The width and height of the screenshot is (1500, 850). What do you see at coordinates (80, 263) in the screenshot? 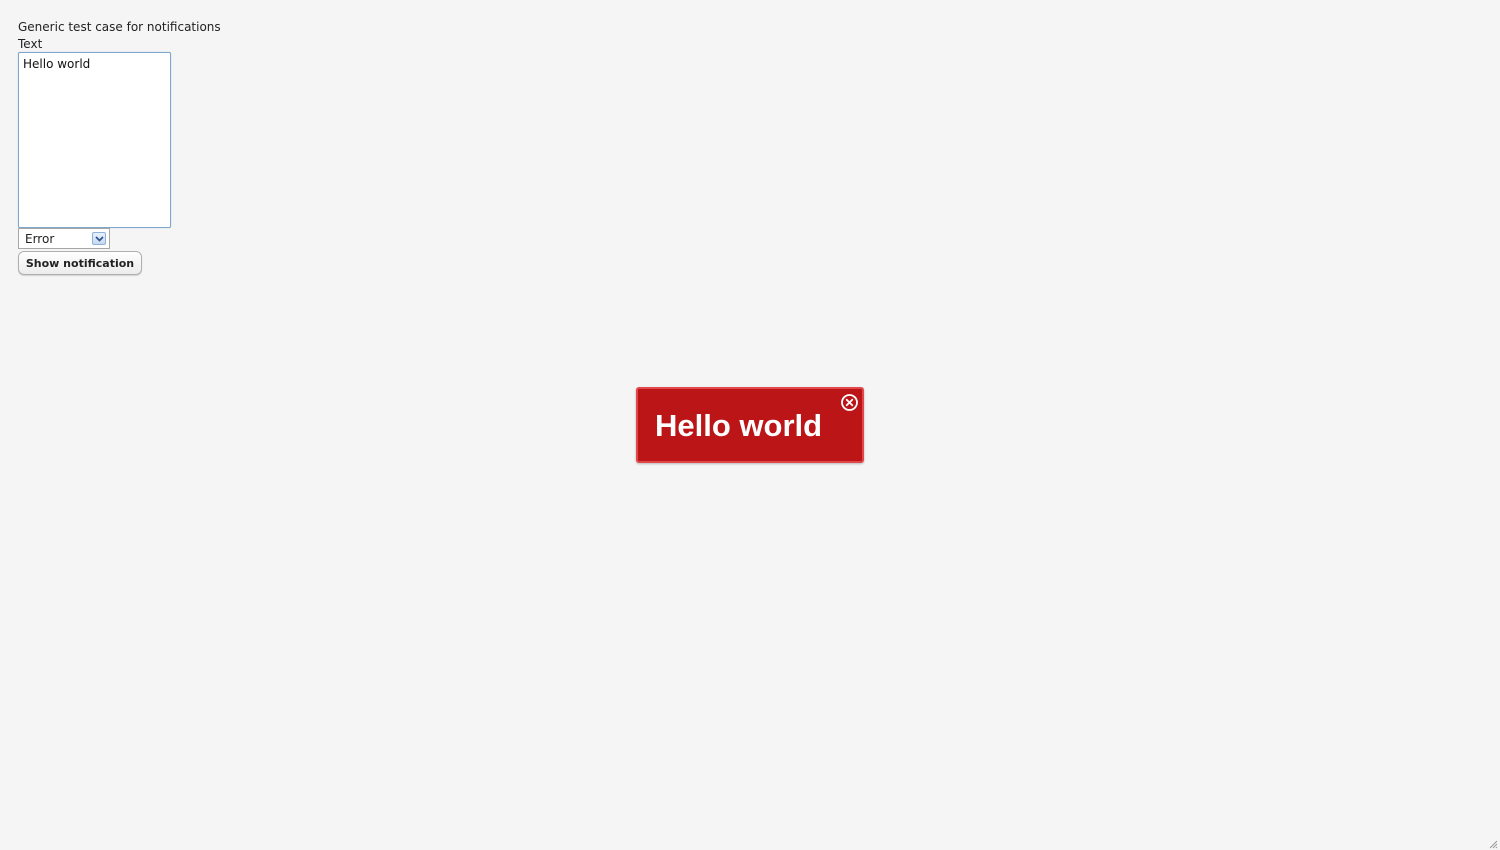
I see `show-notification-button: Show notification` at bounding box center [80, 263].